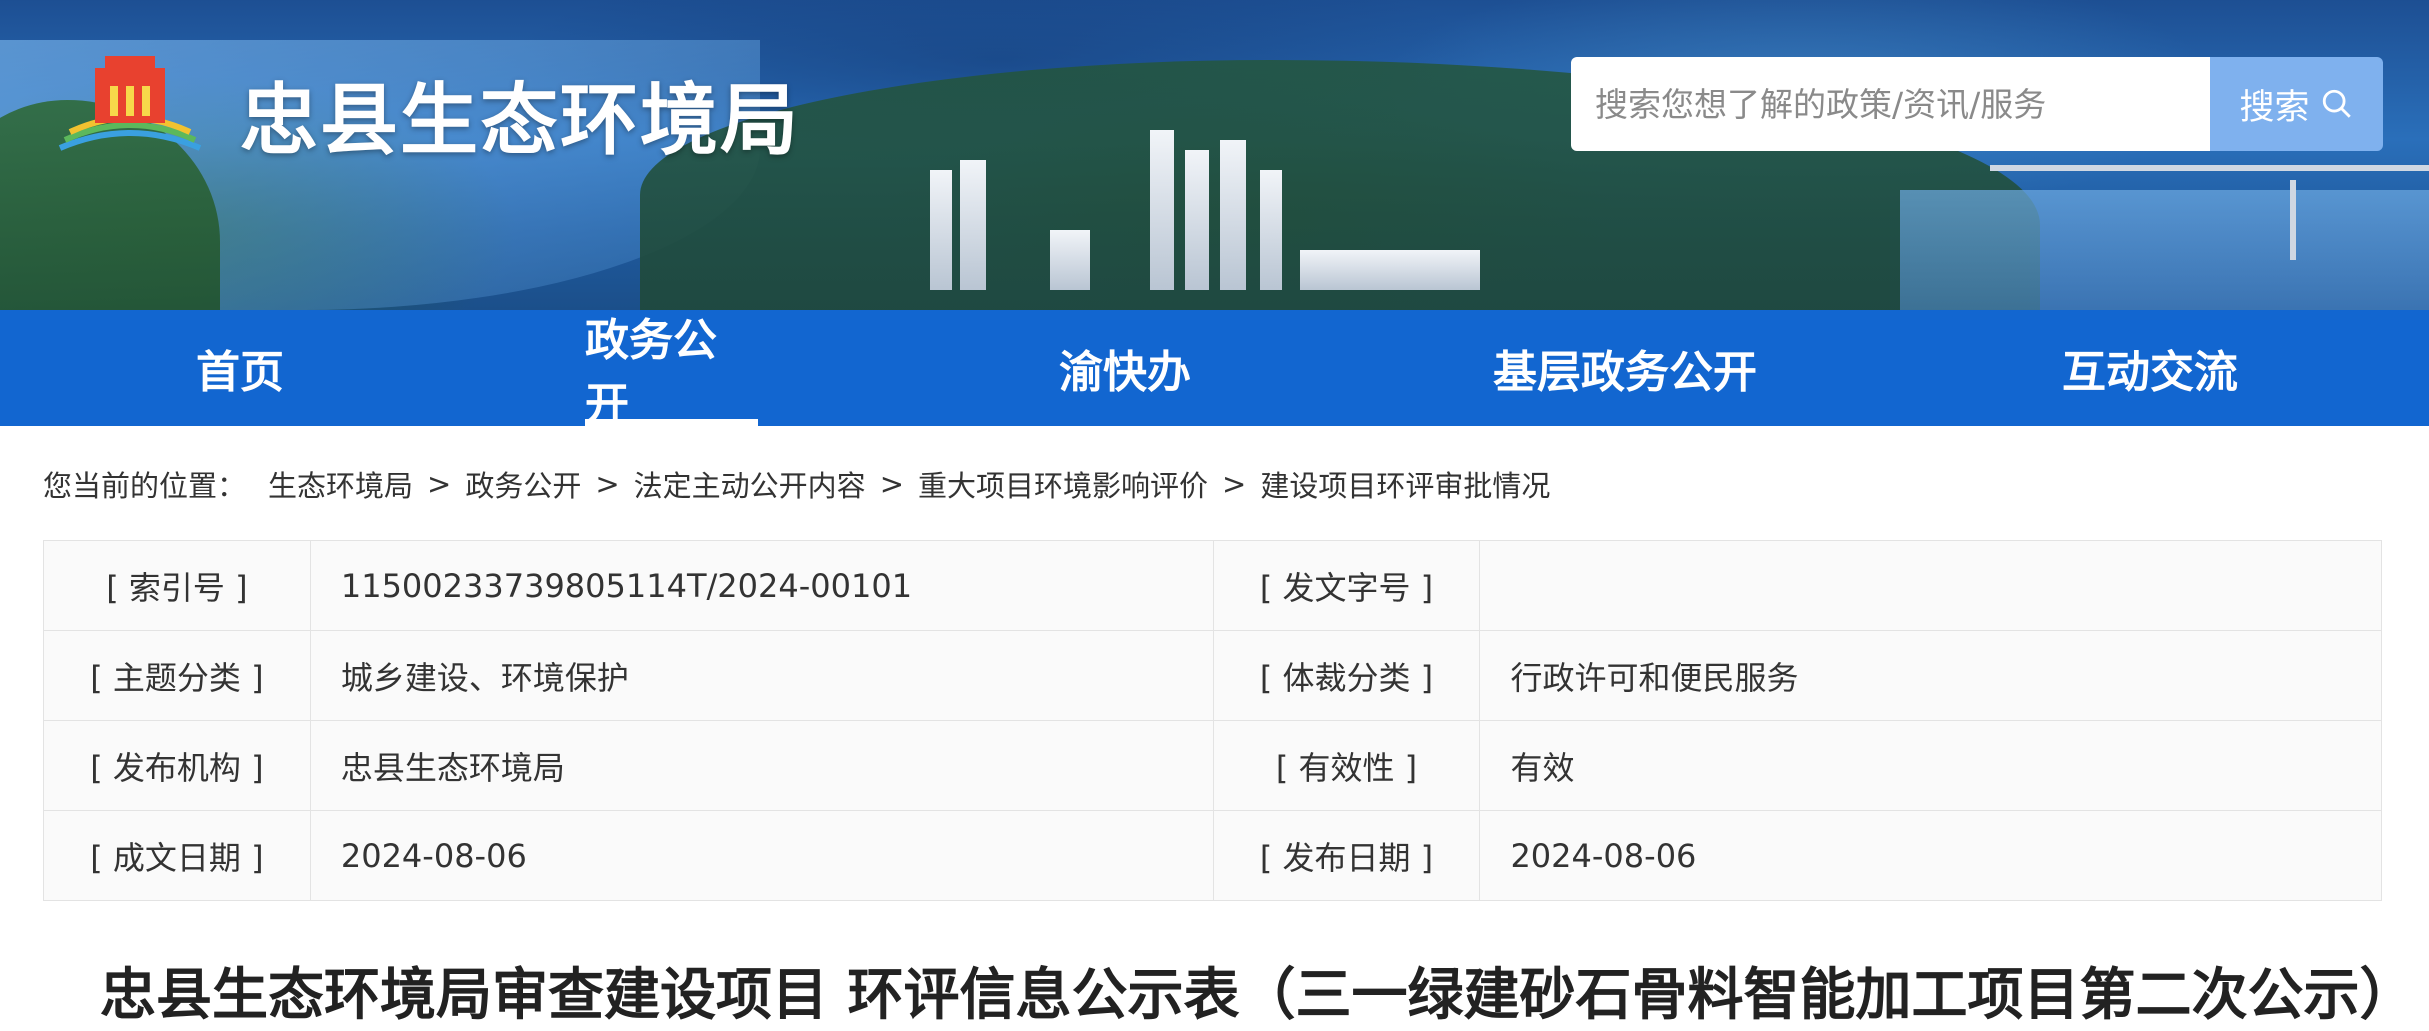 The height and width of the screenshot is (1031, 2429). I want to click on breadcrumb-item: 法定主动公开内容, so click(750, 484).